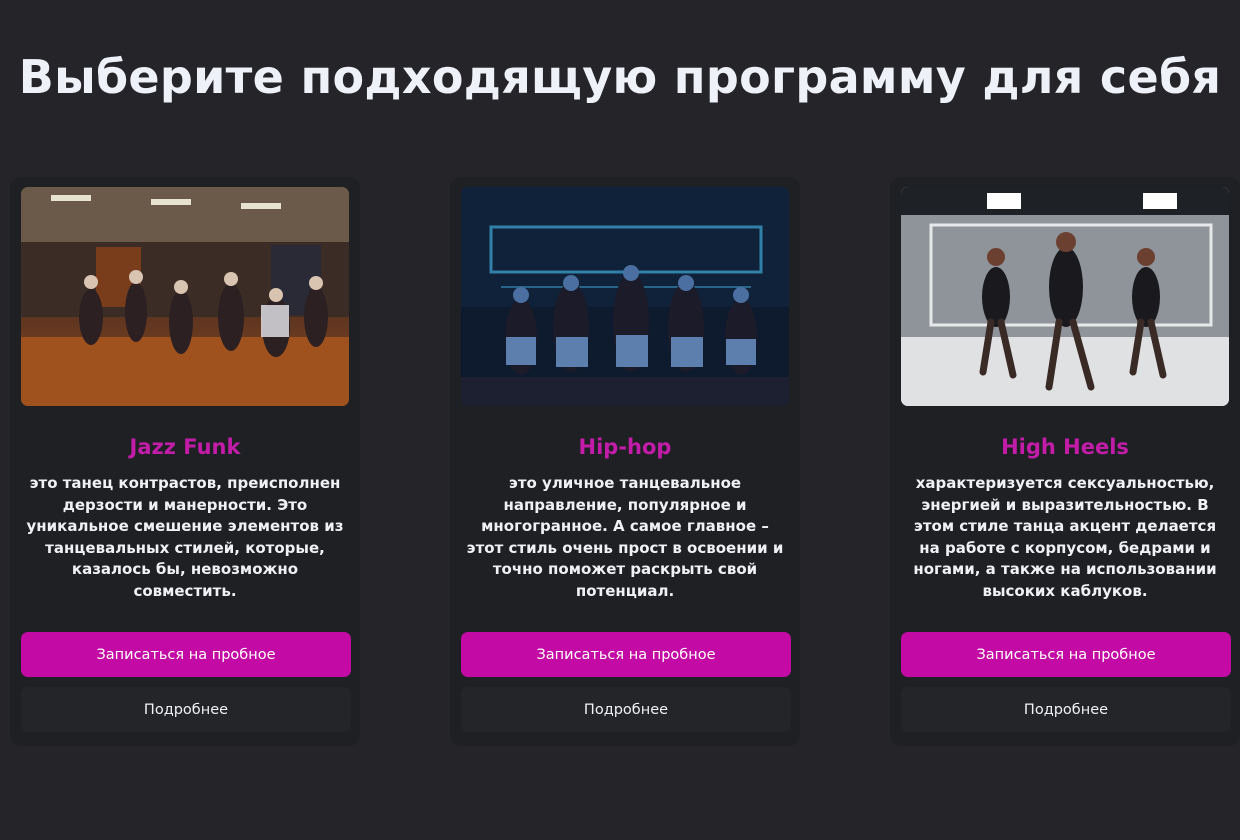 The height and width of the screenshot is (840, 1240). I want to click on high-heels-photo, so click(1065, 296).